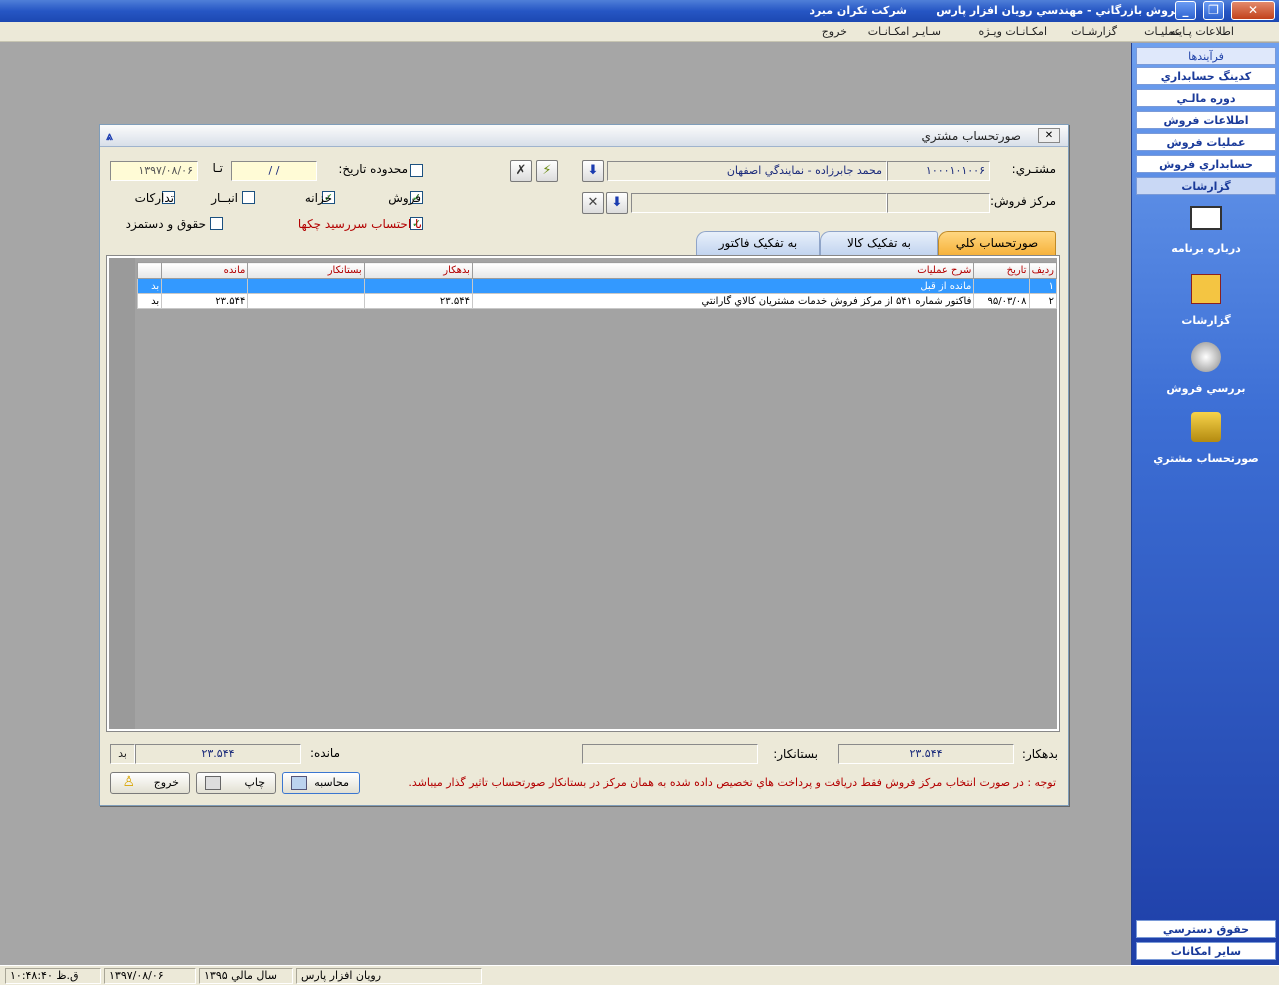 The image size is (1279, 985). I want to click on cell-credit, so click(306, 301).